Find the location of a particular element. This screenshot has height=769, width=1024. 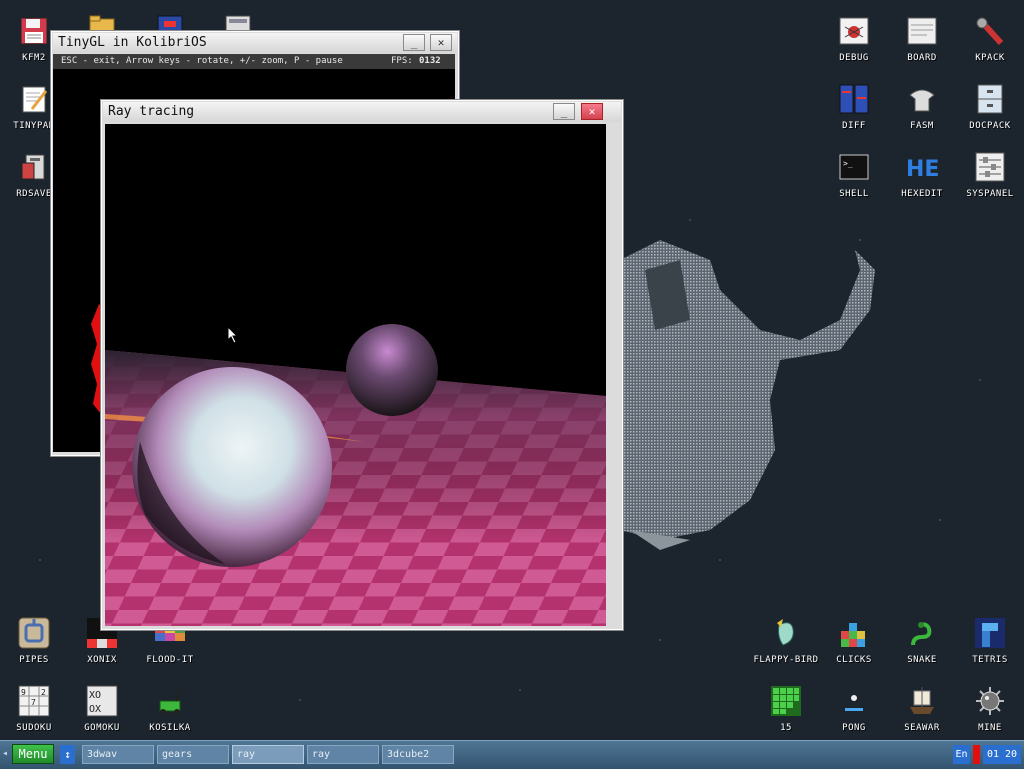

desktop-icon-label: TETRIS is located at coordinates (990, 660).